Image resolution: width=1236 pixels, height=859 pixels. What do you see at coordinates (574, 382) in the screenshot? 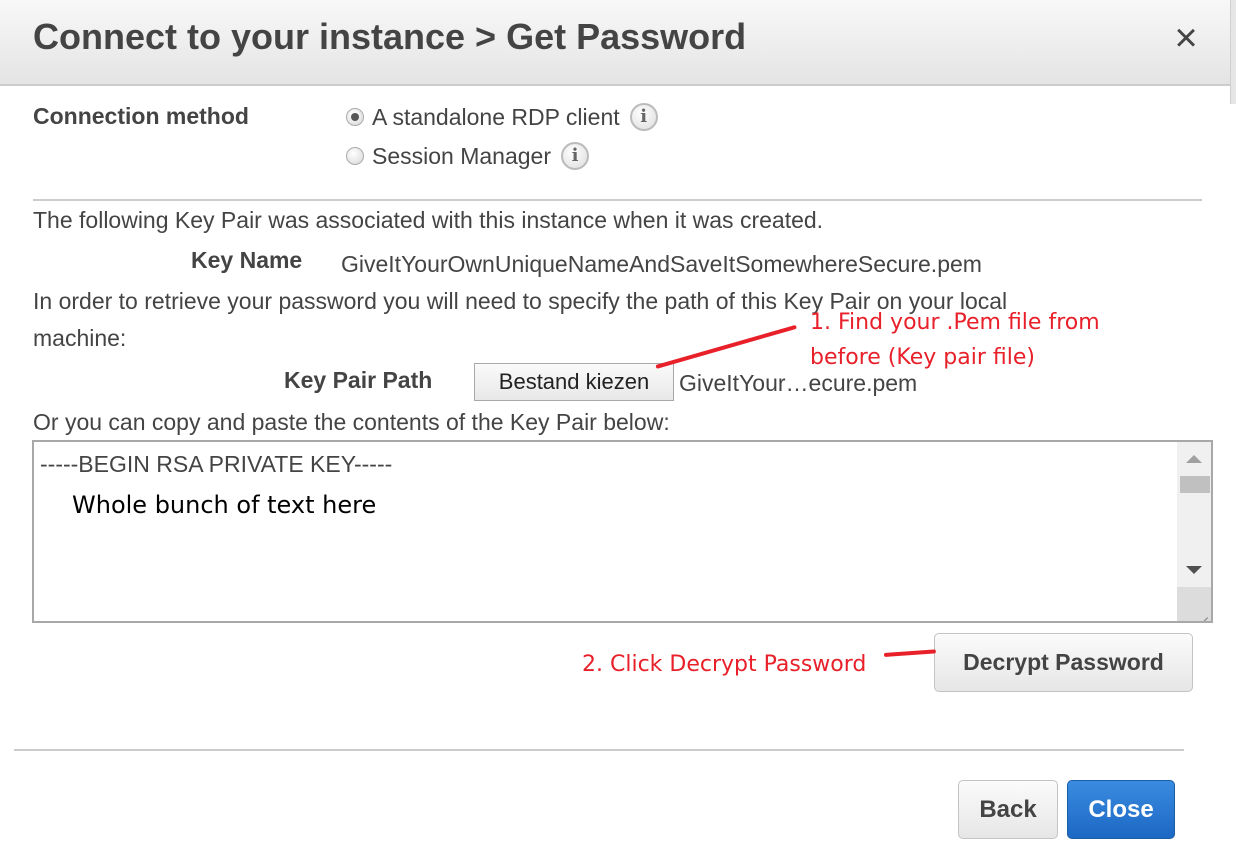
I see `choose-file-button: Bestand kiezen` at bounding box center [574, 382].